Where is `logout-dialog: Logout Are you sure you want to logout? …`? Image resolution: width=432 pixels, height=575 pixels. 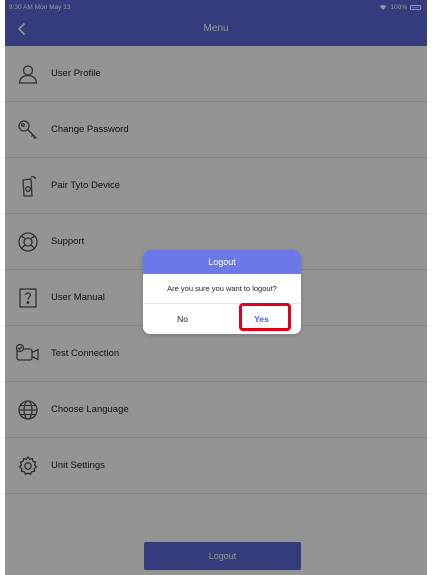
logout-dialog: Logout Are you sure you want to logout? … is located at coordinates (222, 292).